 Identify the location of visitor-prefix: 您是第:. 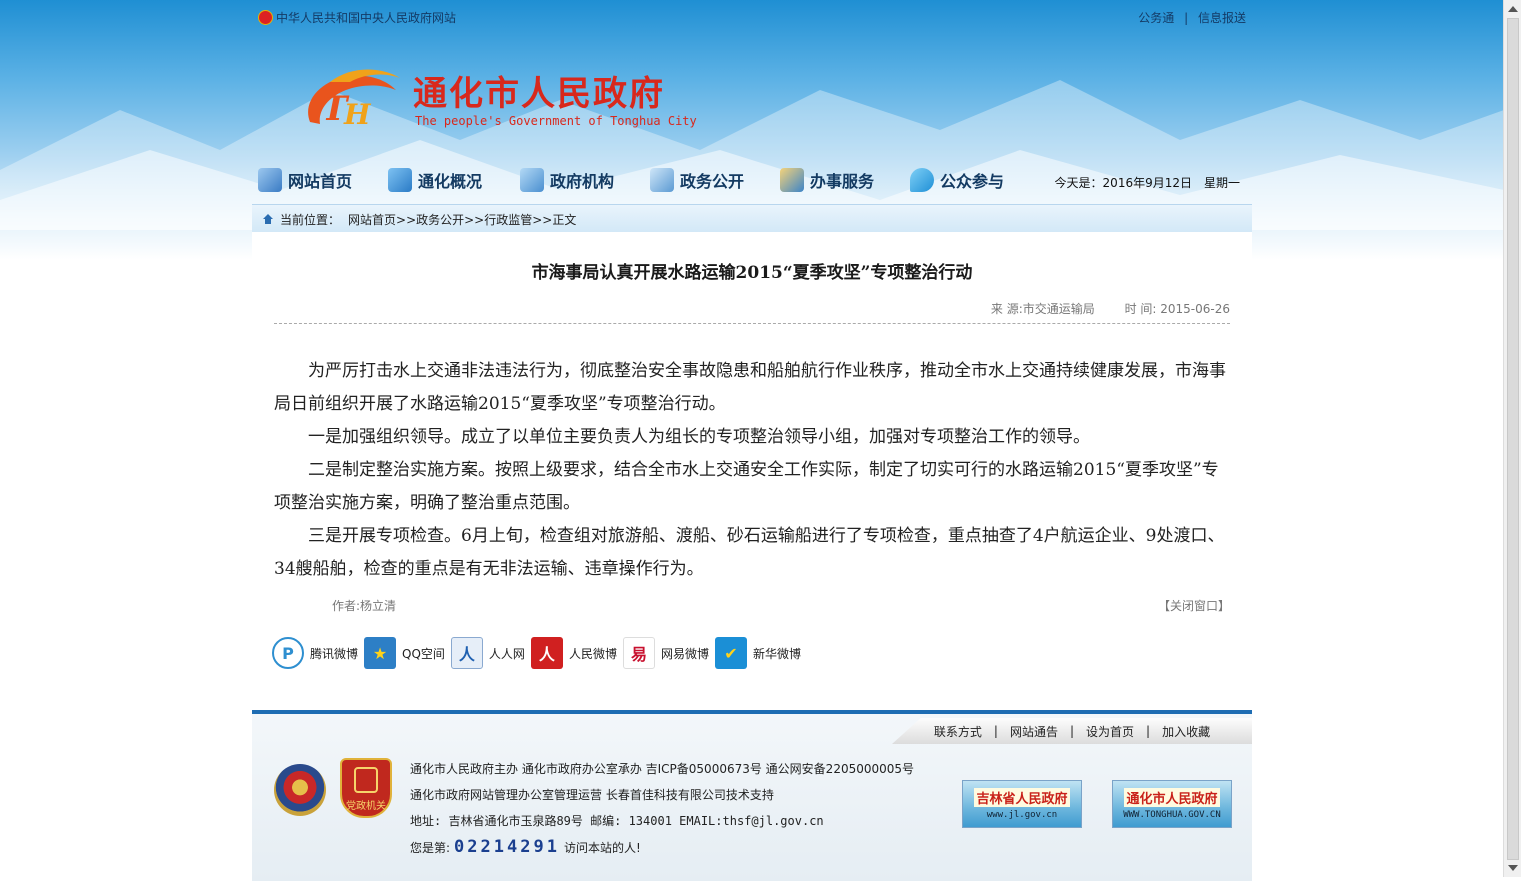
(430, 847).